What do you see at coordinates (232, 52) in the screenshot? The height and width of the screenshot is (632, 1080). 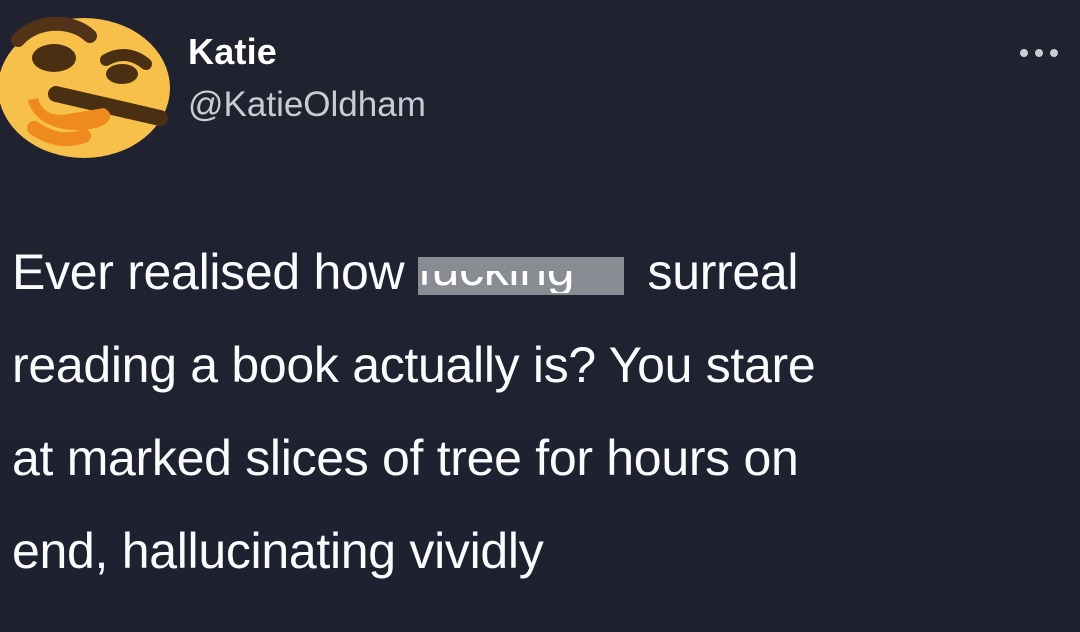 I see `author-name: Katie` at bounding box center [232, 52].